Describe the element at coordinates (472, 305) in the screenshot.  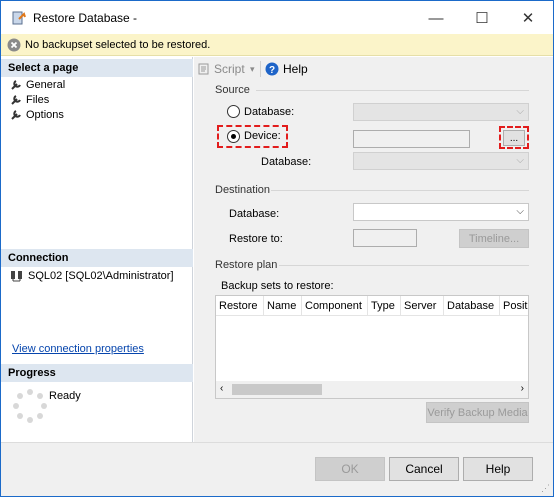
I see `column-database: Database` at that location.